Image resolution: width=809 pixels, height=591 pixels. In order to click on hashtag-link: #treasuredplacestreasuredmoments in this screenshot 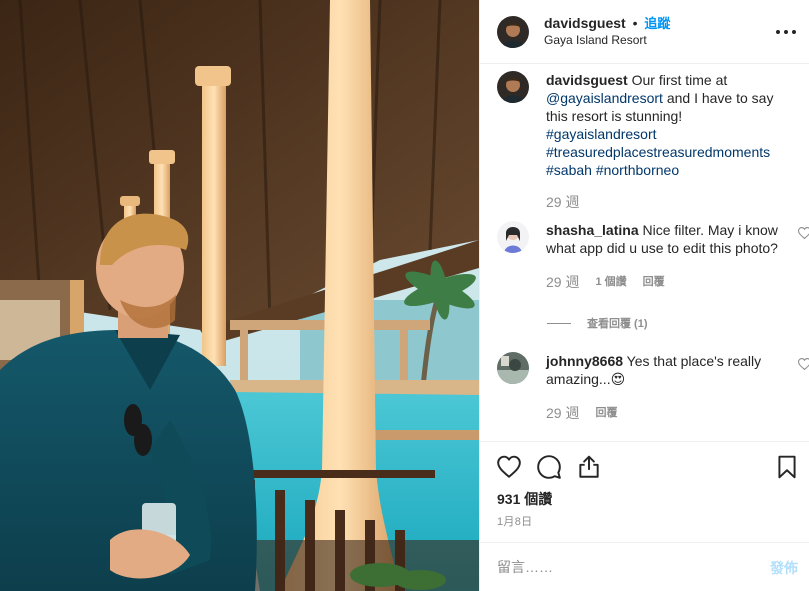, I will do `click(667, 152)`.